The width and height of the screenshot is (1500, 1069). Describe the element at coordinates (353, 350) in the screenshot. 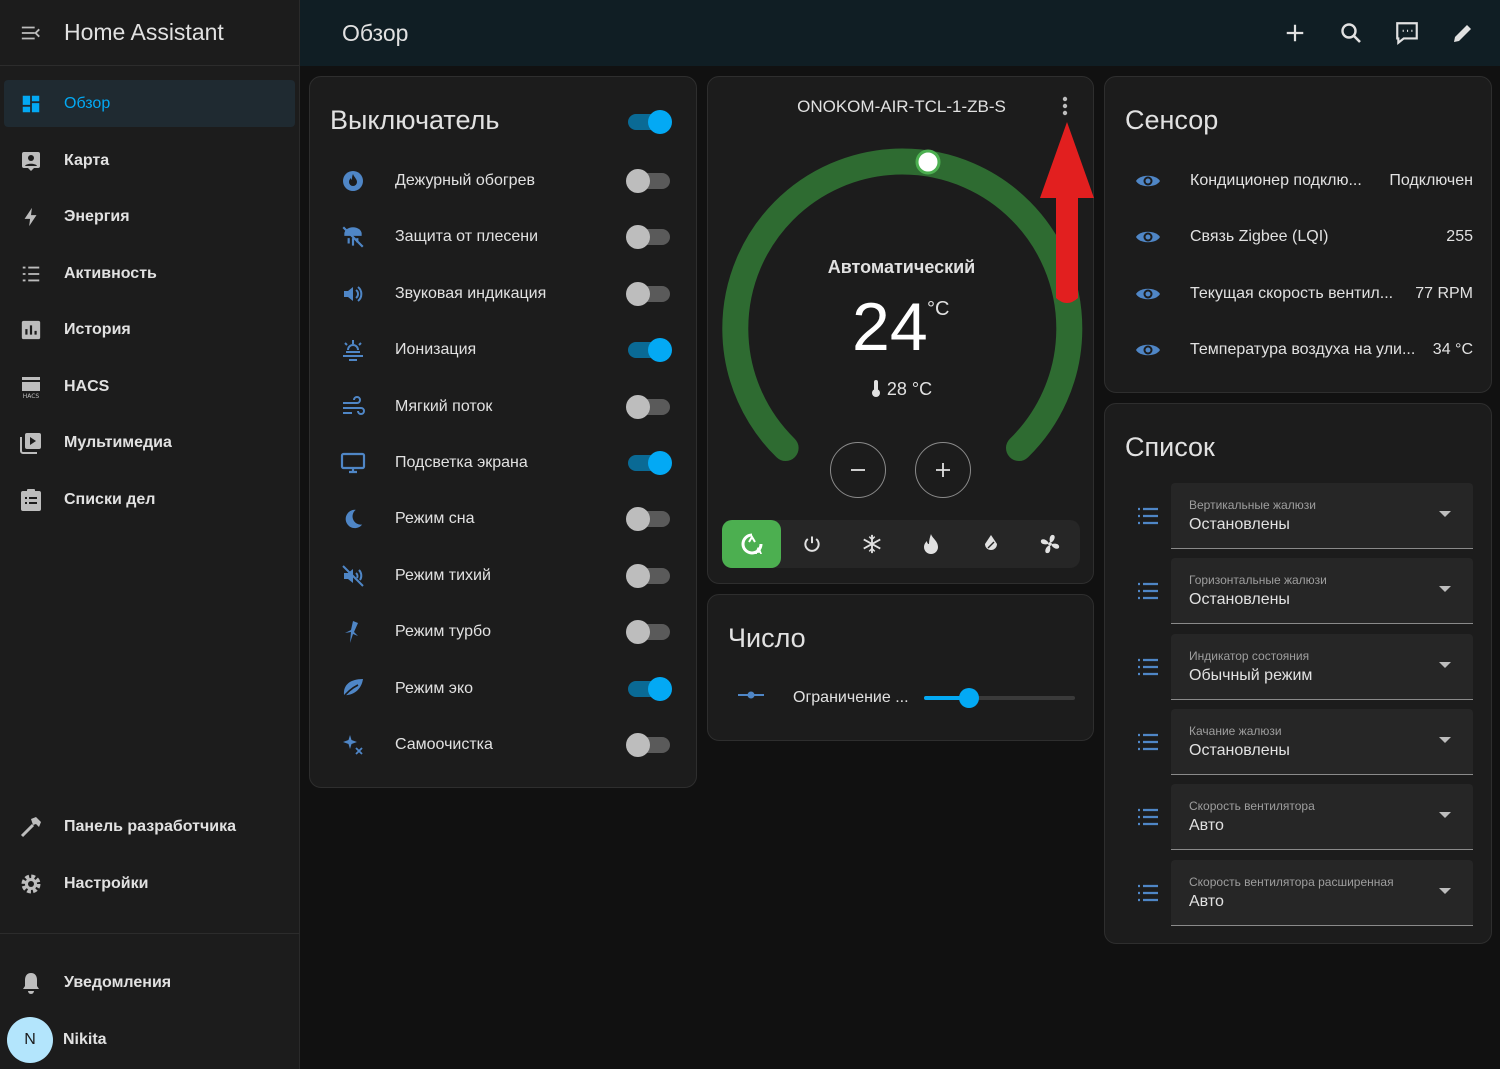

I see `ionization-icon` at that location.